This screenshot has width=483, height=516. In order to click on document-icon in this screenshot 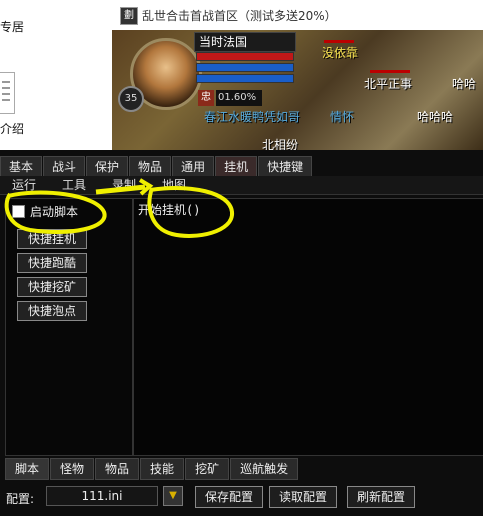, I will do `click(7, 93)`.